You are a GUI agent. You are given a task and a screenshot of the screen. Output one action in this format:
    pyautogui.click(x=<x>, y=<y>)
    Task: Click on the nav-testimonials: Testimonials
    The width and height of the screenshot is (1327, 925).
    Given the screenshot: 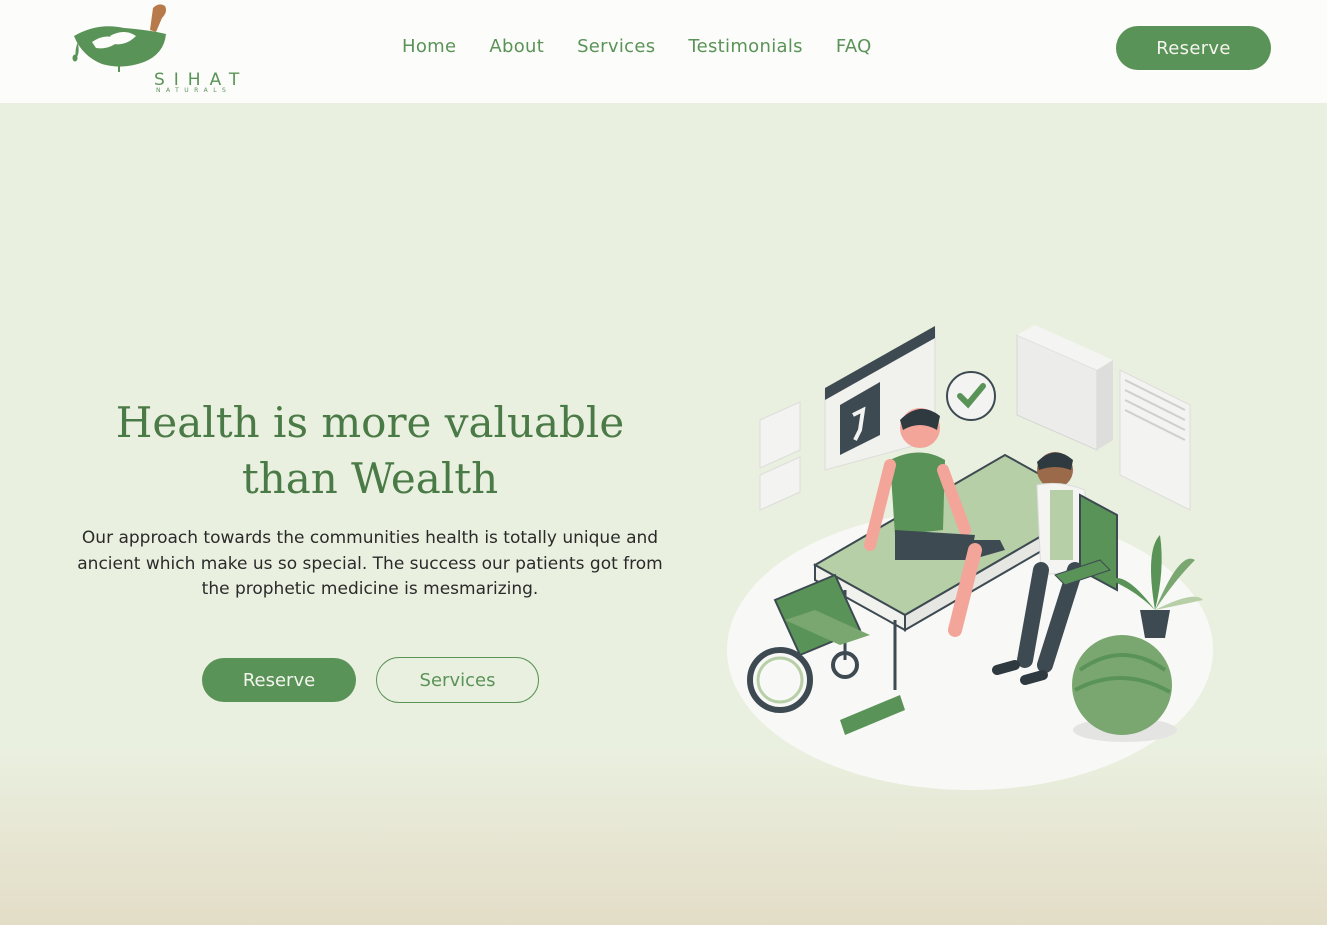 What is the action you would take?
    pyautogui.click(x=745, y=46)
    